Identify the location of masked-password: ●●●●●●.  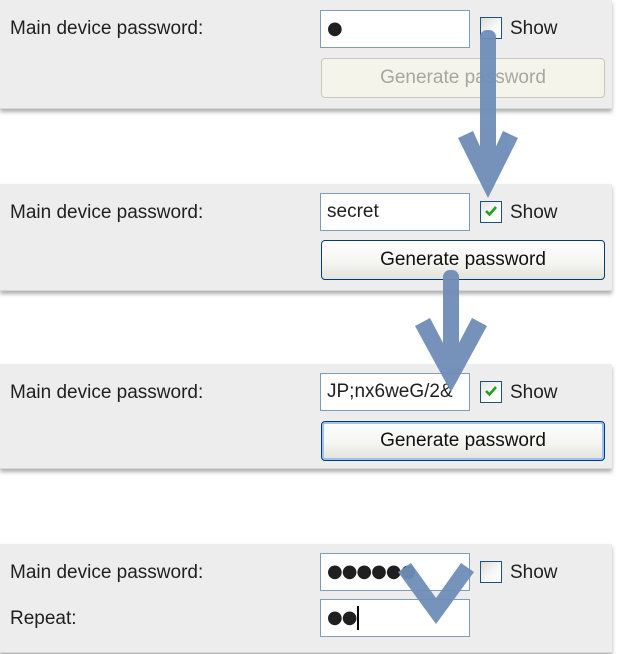
(371, 571).